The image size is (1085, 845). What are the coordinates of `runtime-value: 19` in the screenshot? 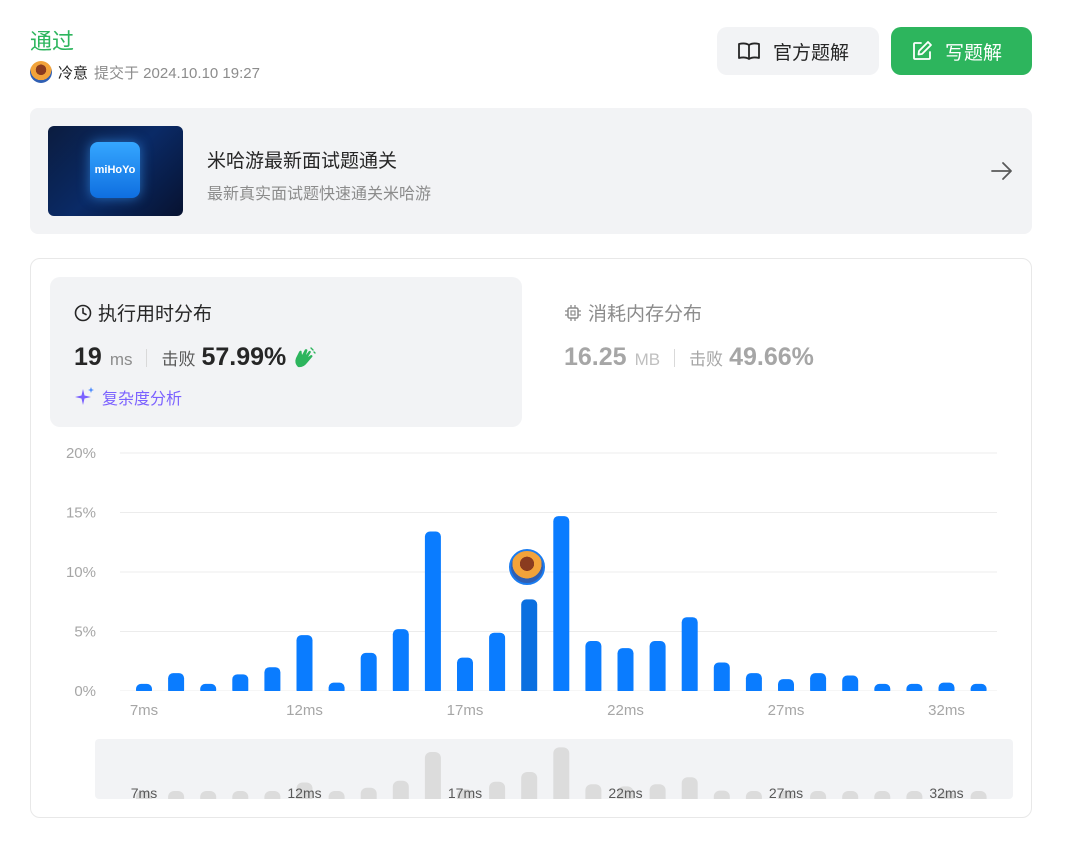 It's located at (88, 357).